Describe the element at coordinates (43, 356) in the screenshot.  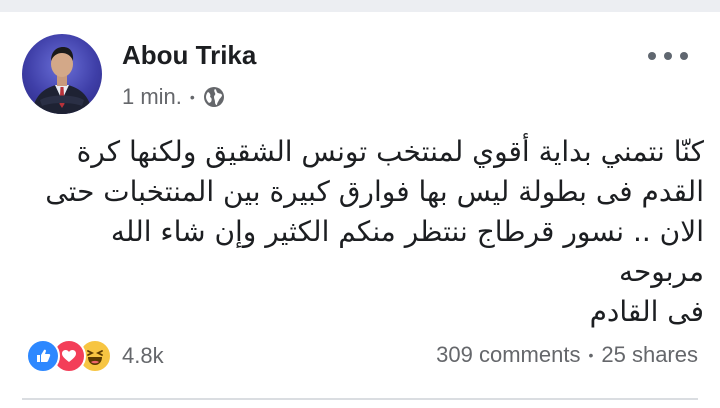
I see `like-icon` at that location.